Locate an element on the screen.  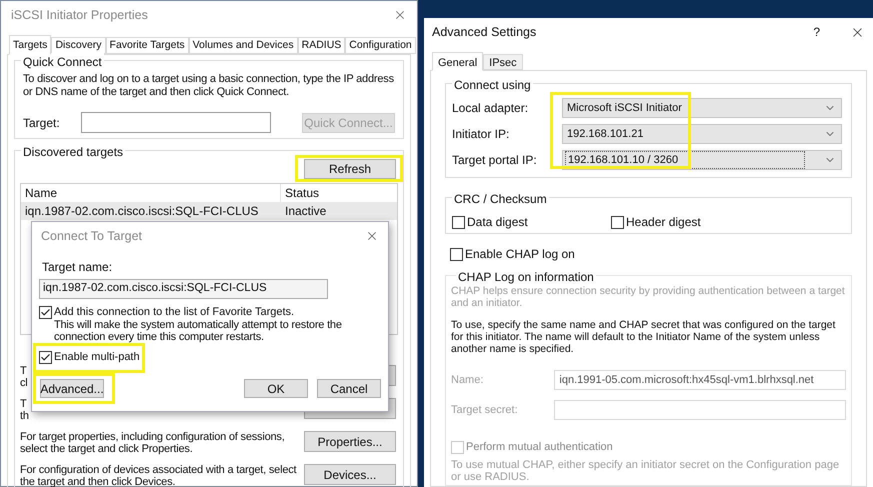
help-button: ? is located at coordinates (816, 32).